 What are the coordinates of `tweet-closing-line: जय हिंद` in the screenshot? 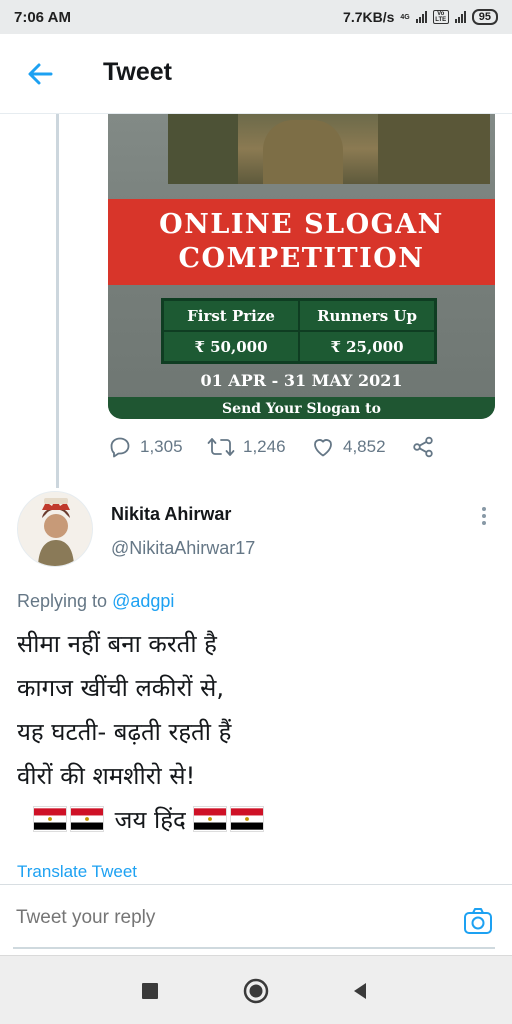 It's located at (260, 820).